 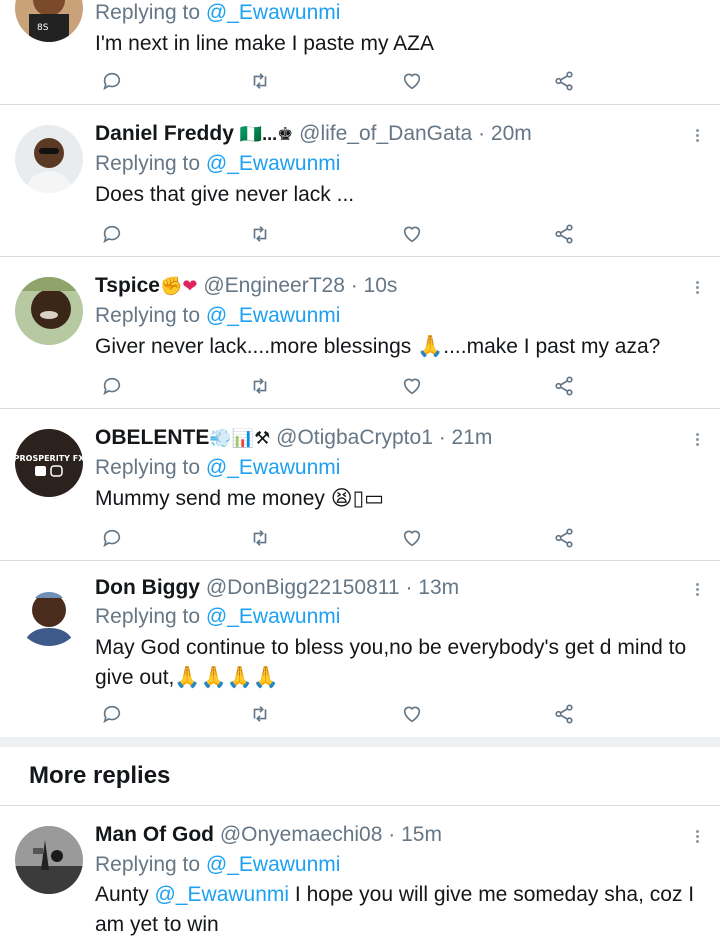 What do you see at coordinates (157, 924) in the screenshot?
I see `tweet-text-continued: am yet to win` at bounding box center [157, 924].